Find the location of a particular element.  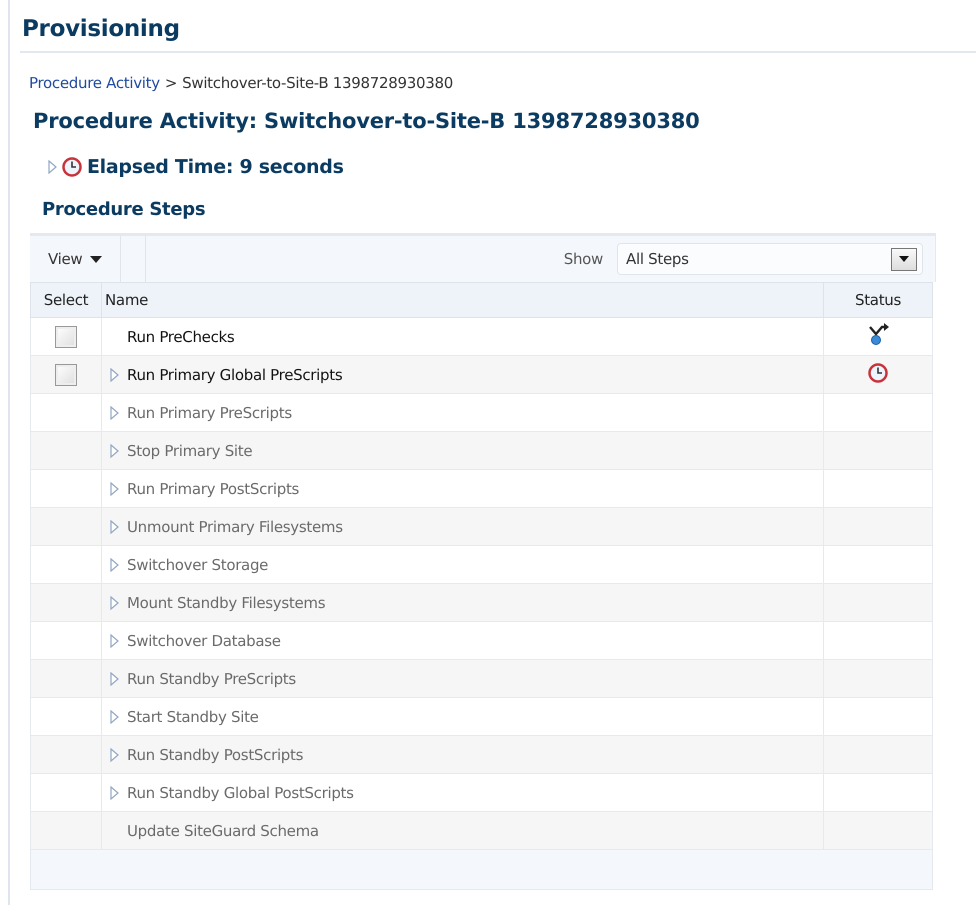

step-name: Stop Primary Site is located at coordinates (189, 451).